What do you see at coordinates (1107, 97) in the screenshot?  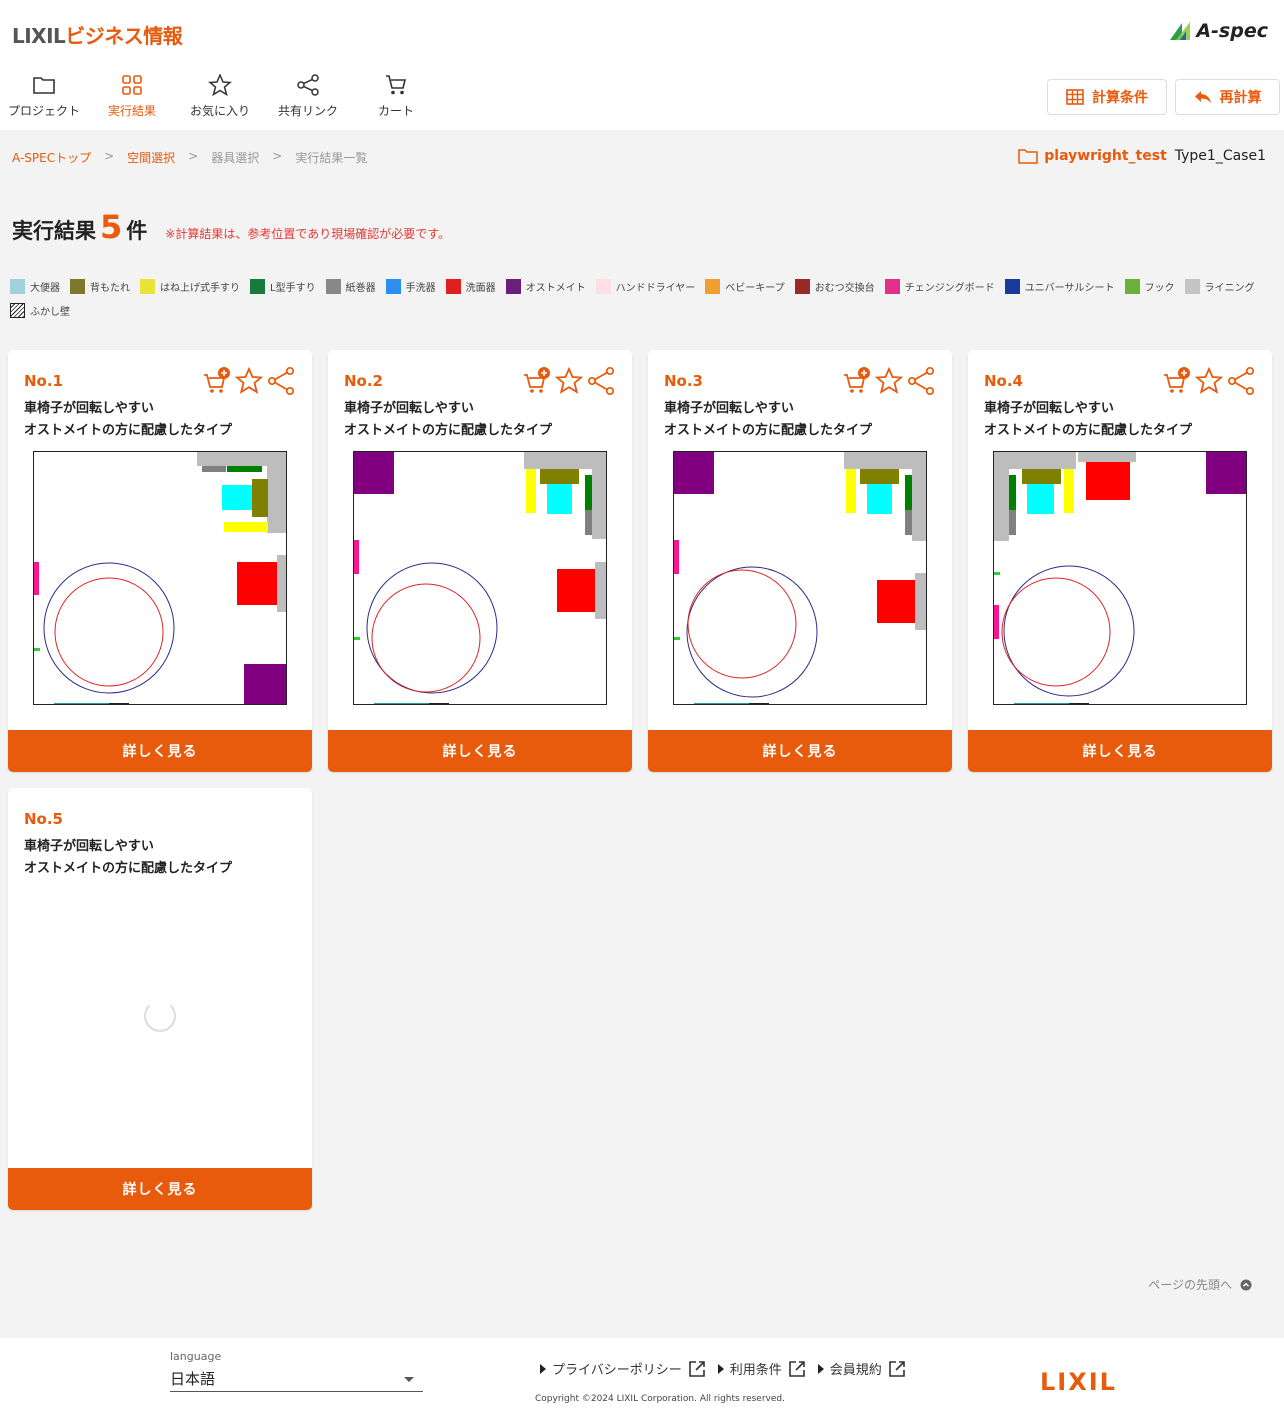 I see `calc-conditions-button: 計算条件` at bounding box center [1107, 97].